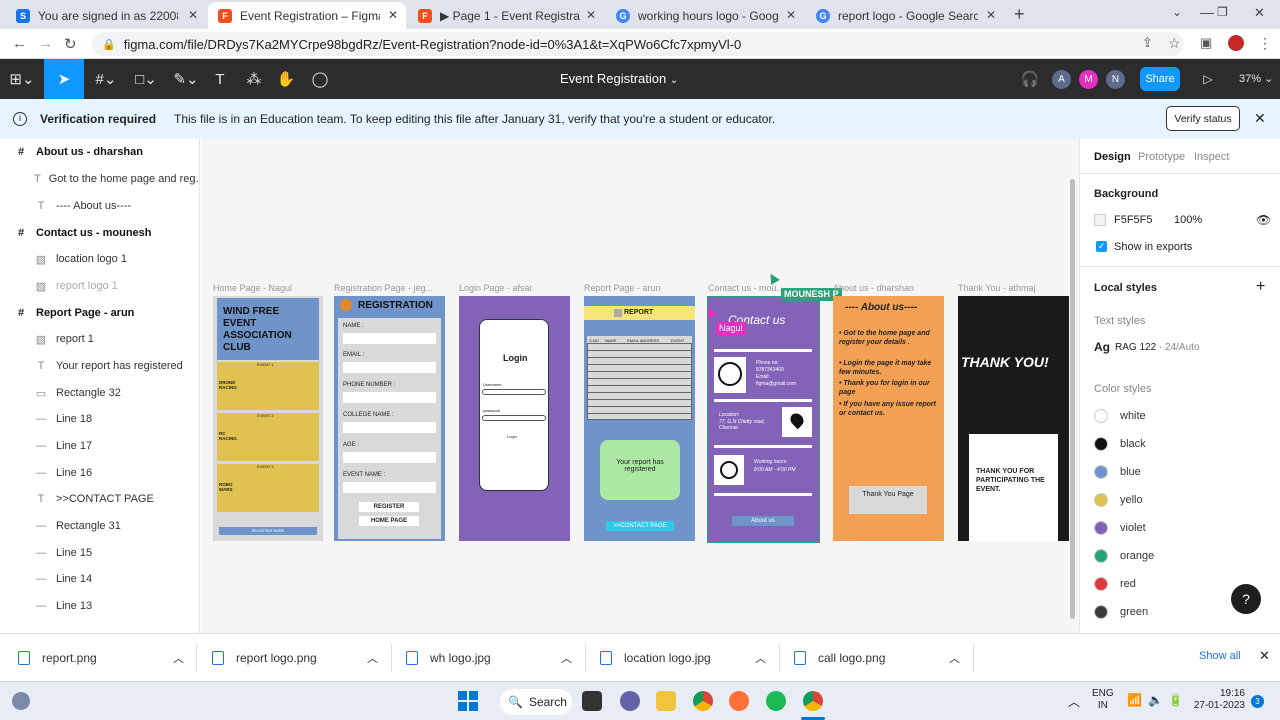  Describe the element at coordinates (839, 658) in the screenshot. I see `download-item: call logo.png` at that location.